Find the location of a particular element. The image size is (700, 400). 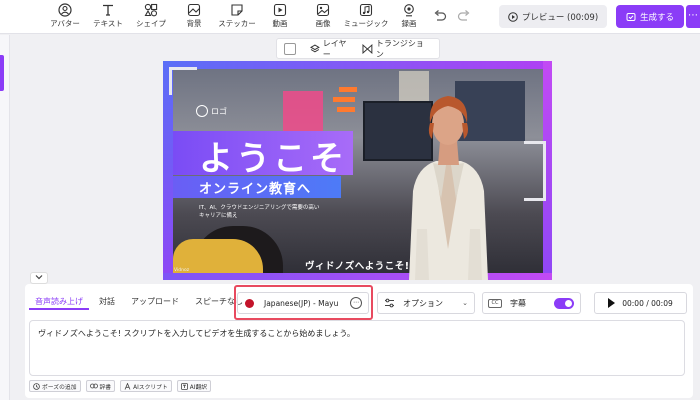

voice-mode-tabs: 音声読み上げ 対話 アップロード スピーチなし is located at coordinates (137, 301).